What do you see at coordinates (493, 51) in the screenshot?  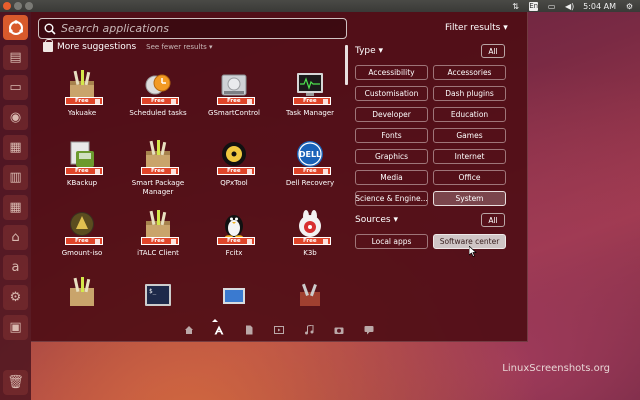 I see `type-all-button: All` at bounding box center [493, 51].